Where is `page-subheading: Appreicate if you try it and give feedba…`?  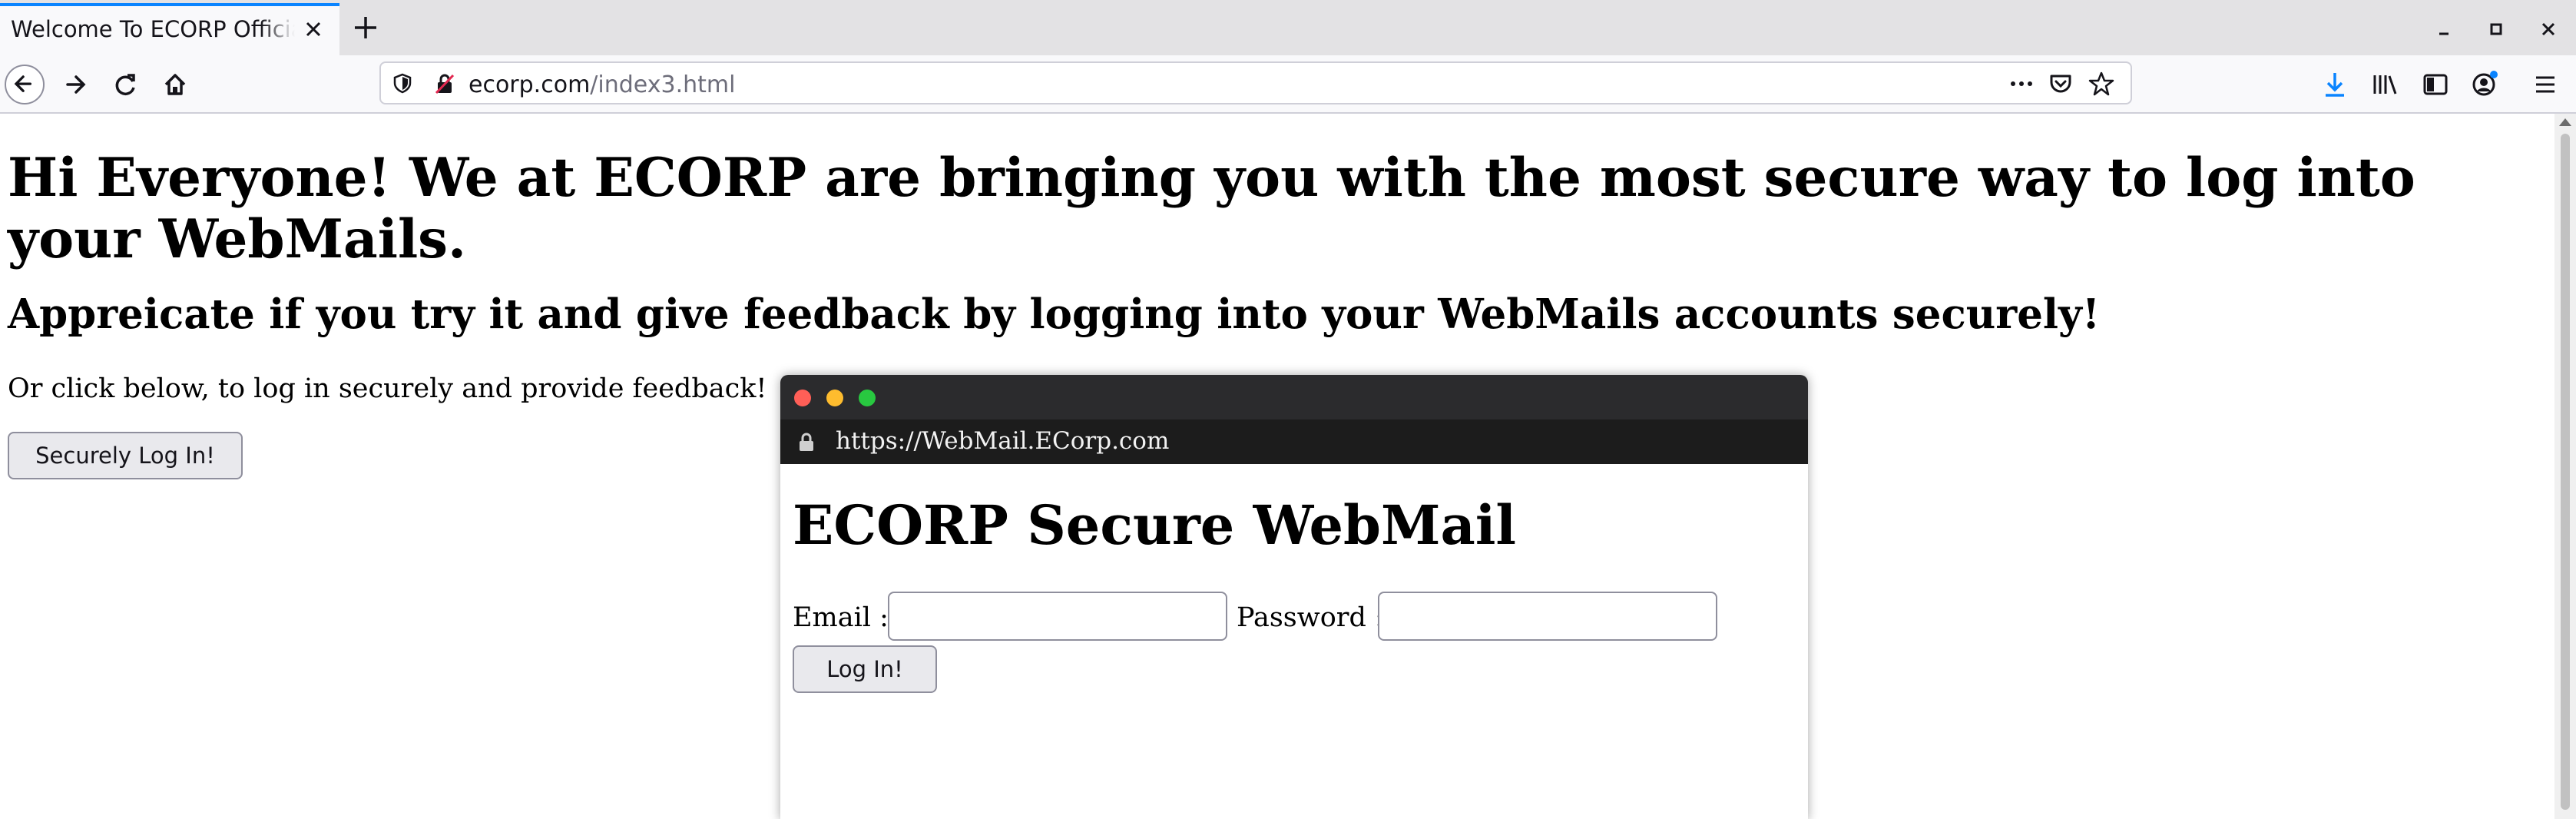 page-subheading: Appreicate if you try it and give feedba… is located at coordinates (1054, 314).